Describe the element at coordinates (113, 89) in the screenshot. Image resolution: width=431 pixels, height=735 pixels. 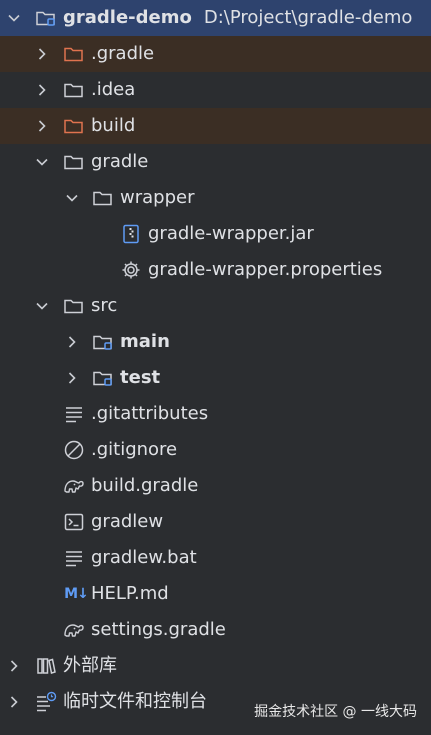
I see `tree-item-label: .idea` at that location.